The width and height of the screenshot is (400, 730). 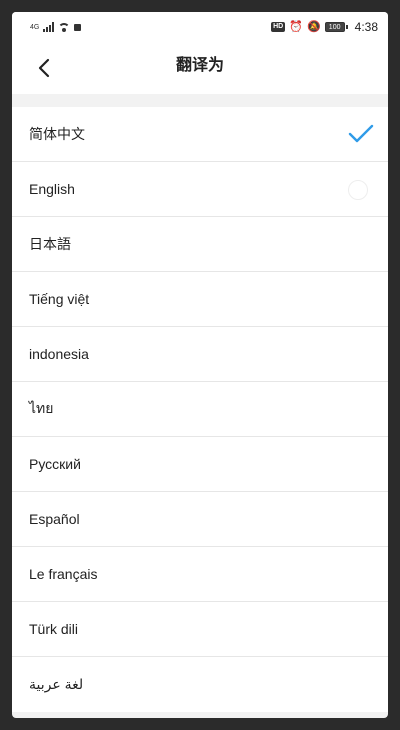 What do you see at coordinates (59, 299) in the screenshot?
I see `language-label: Tiếng việt` at bounding box center [59, 299].